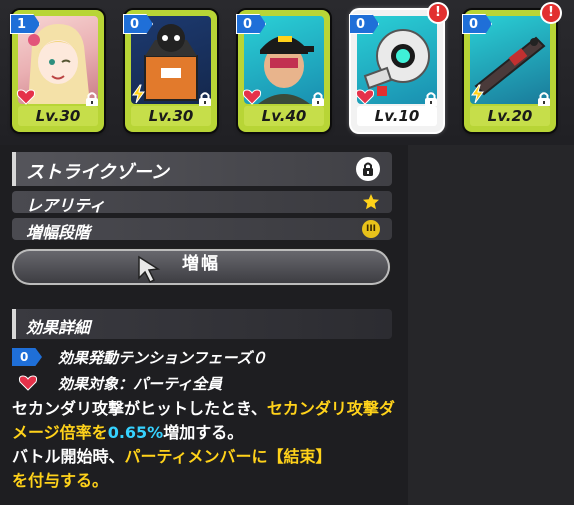  I want to click on card-level: Lv.40, so click(284, 116).